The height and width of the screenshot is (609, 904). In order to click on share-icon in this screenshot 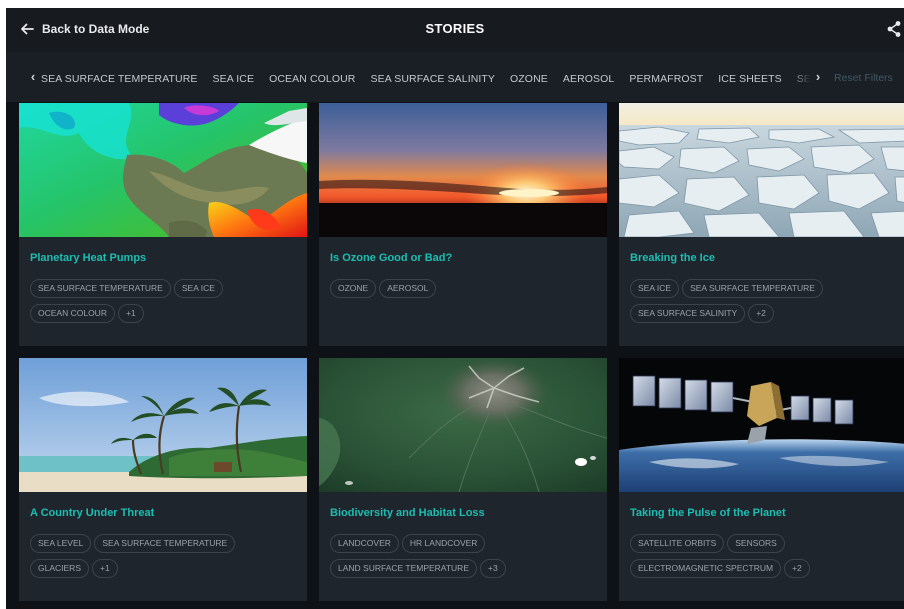, I will do `click(894, 29)`.